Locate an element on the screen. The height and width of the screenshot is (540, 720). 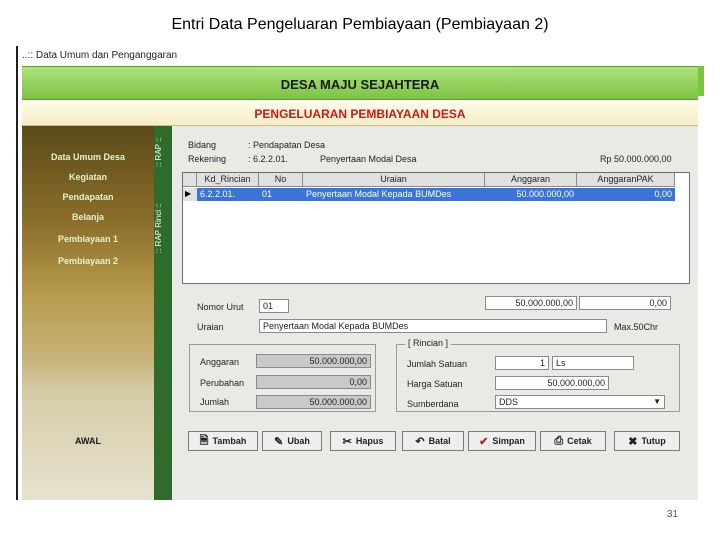
hapus-label: Hapus is located at coordinates (369, 441).